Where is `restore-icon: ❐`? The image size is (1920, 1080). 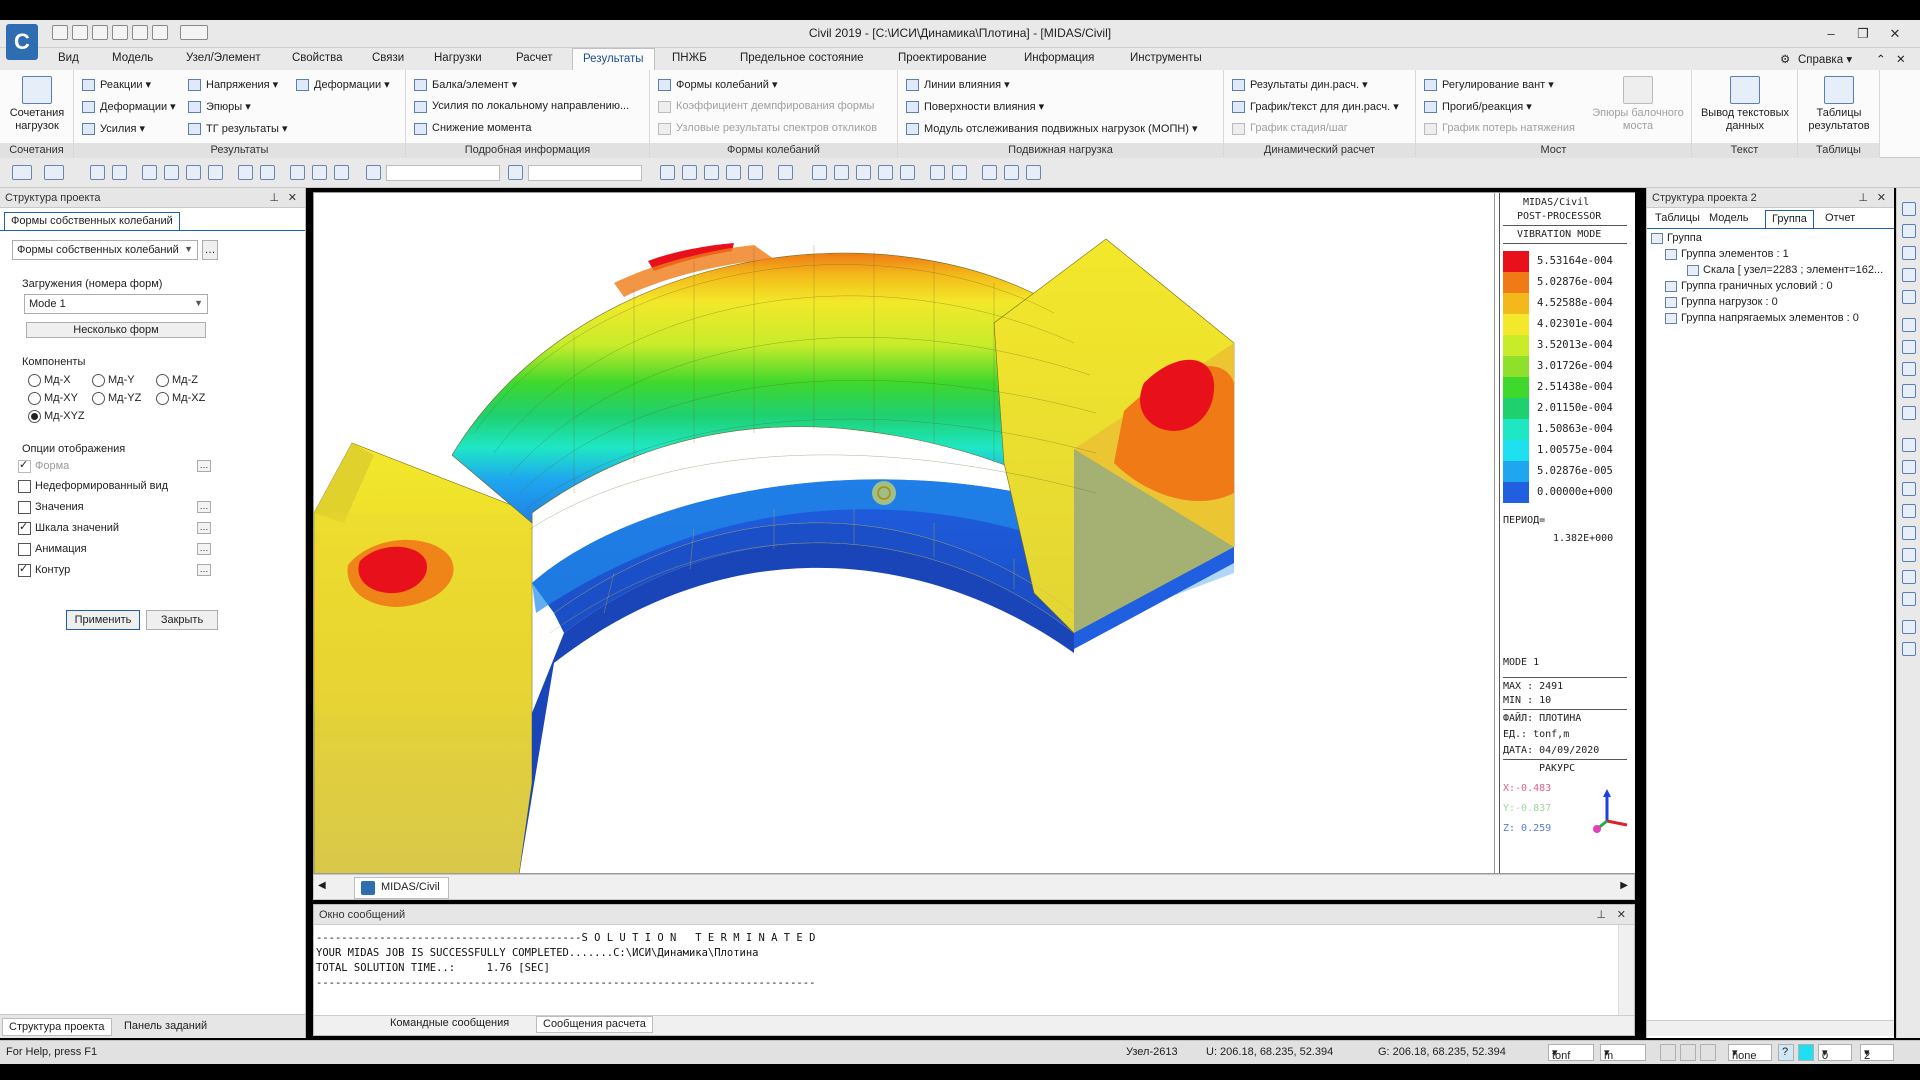
restore-icon: ❐ is located at coordinates (1863, 34).